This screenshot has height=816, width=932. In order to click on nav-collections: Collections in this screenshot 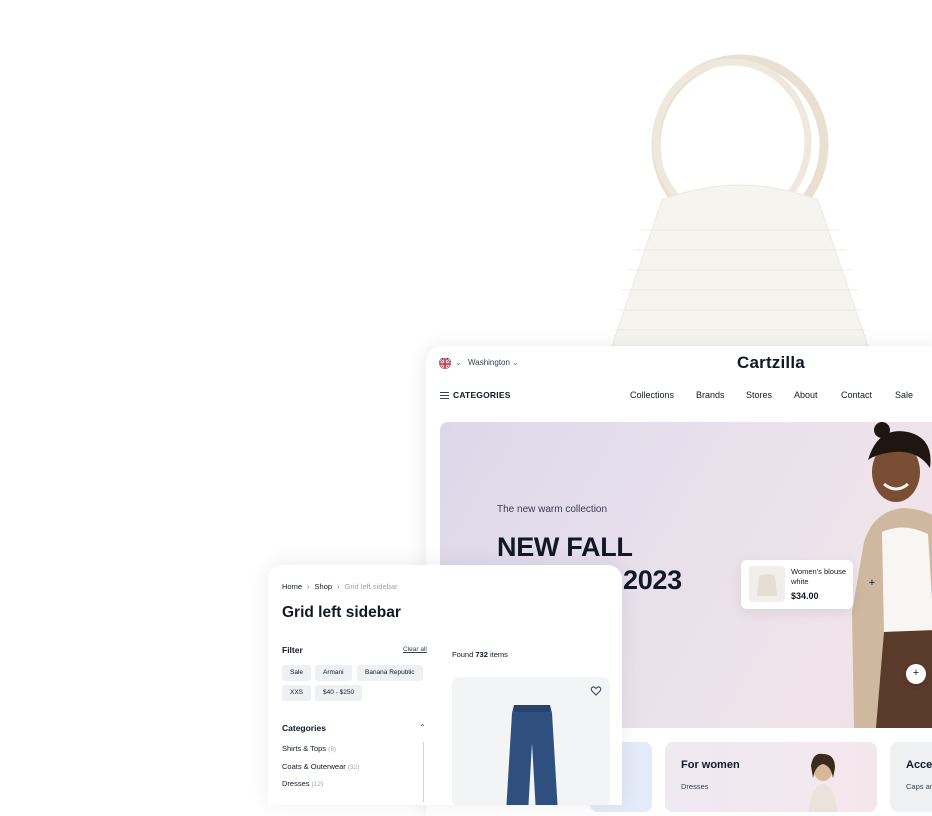, I will do `click(652, 395)`.